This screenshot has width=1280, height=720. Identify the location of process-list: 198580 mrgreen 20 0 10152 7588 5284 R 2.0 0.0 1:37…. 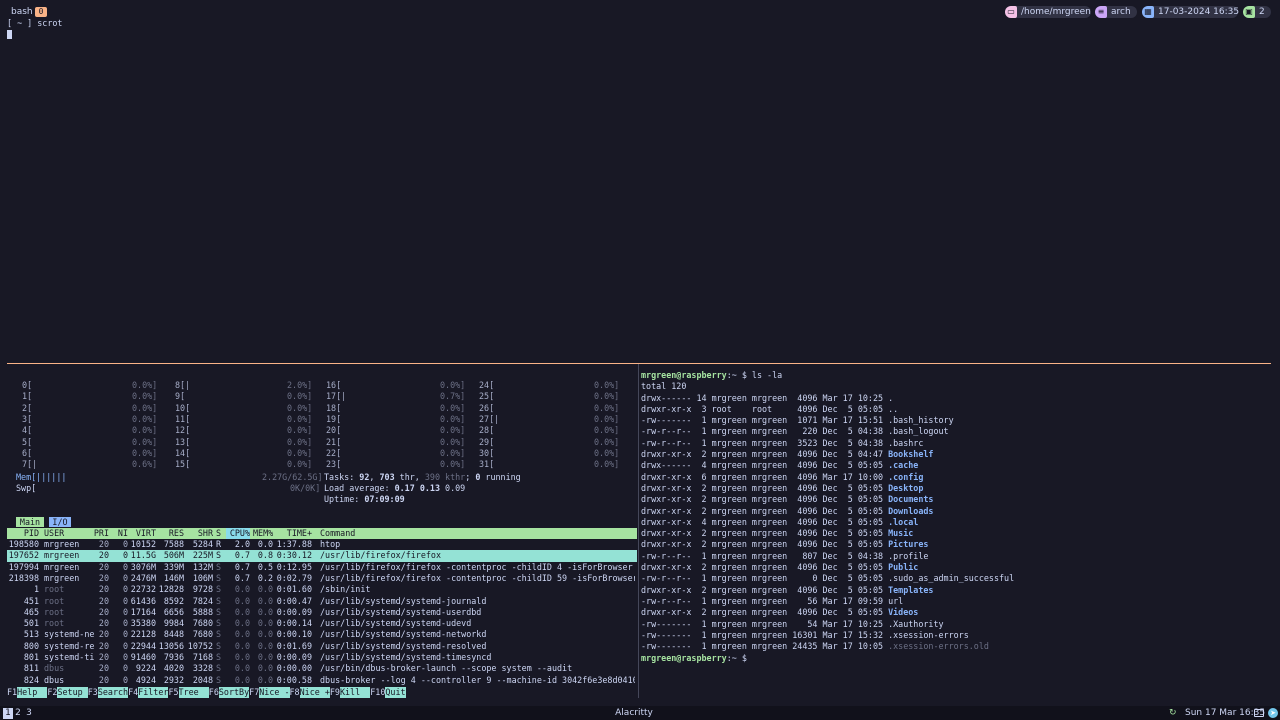
(319, 613).